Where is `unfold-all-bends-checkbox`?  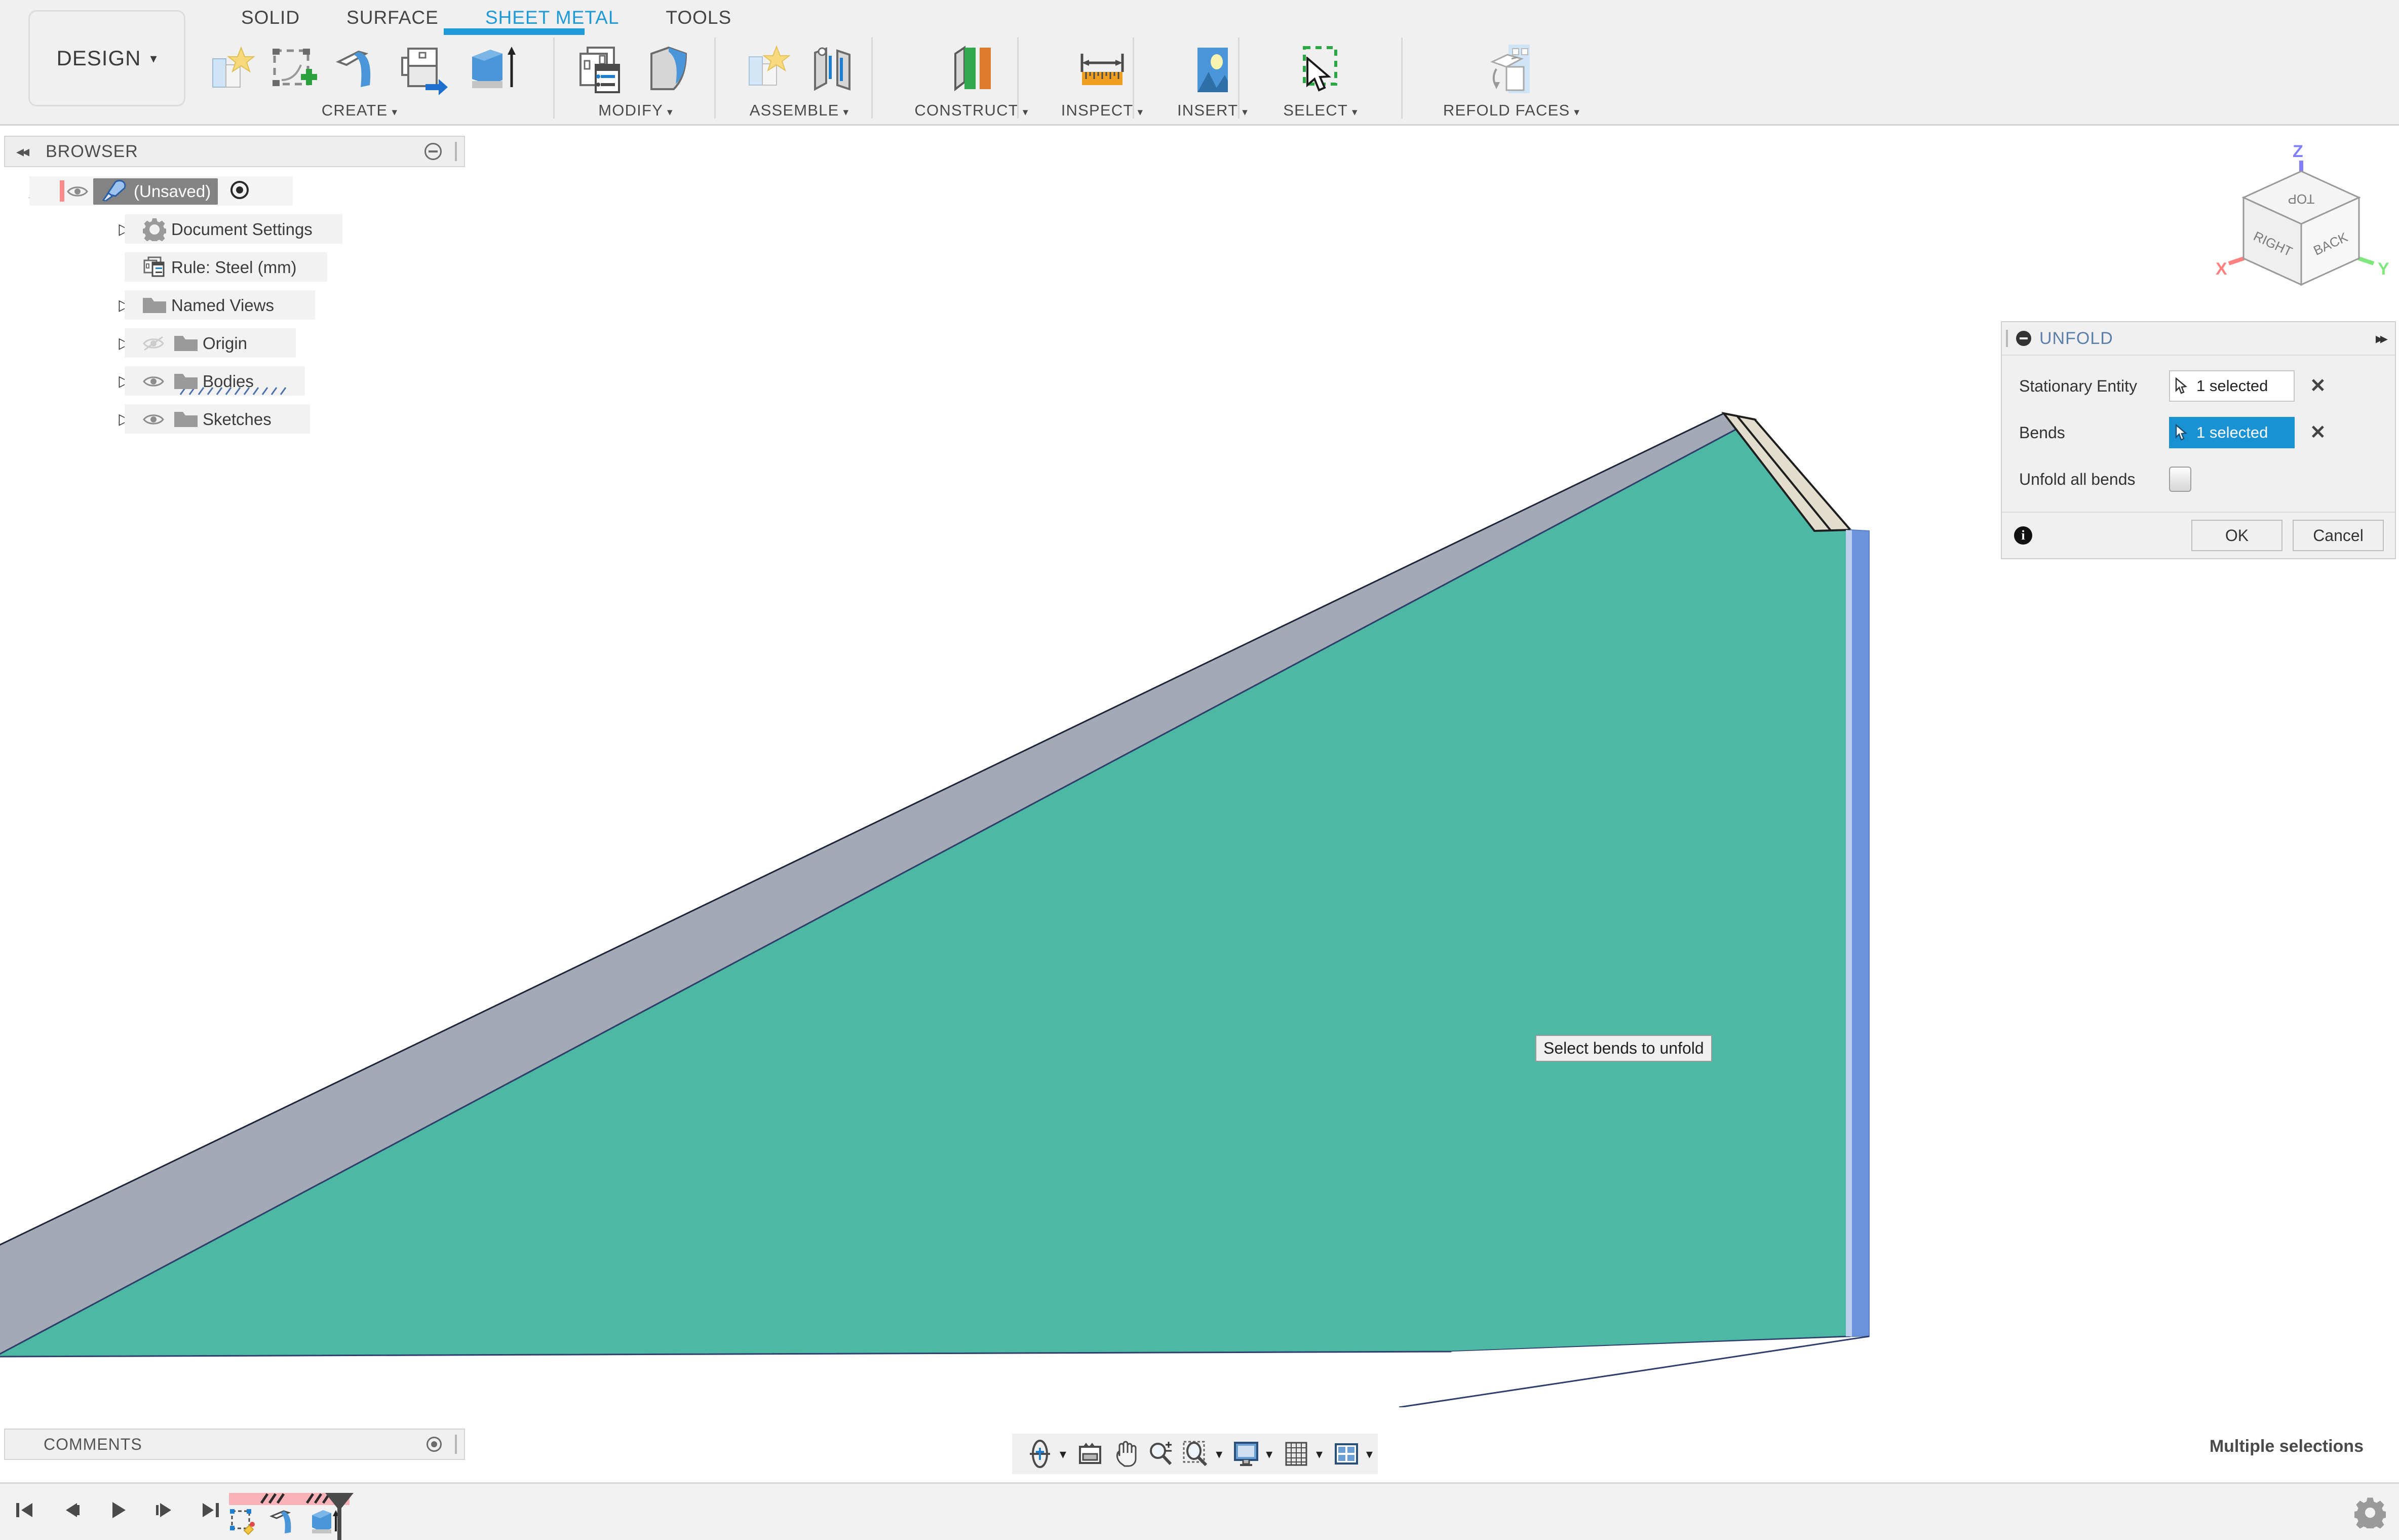
unfold-all-bends-checkbox is located at coordinates (2180, 479).